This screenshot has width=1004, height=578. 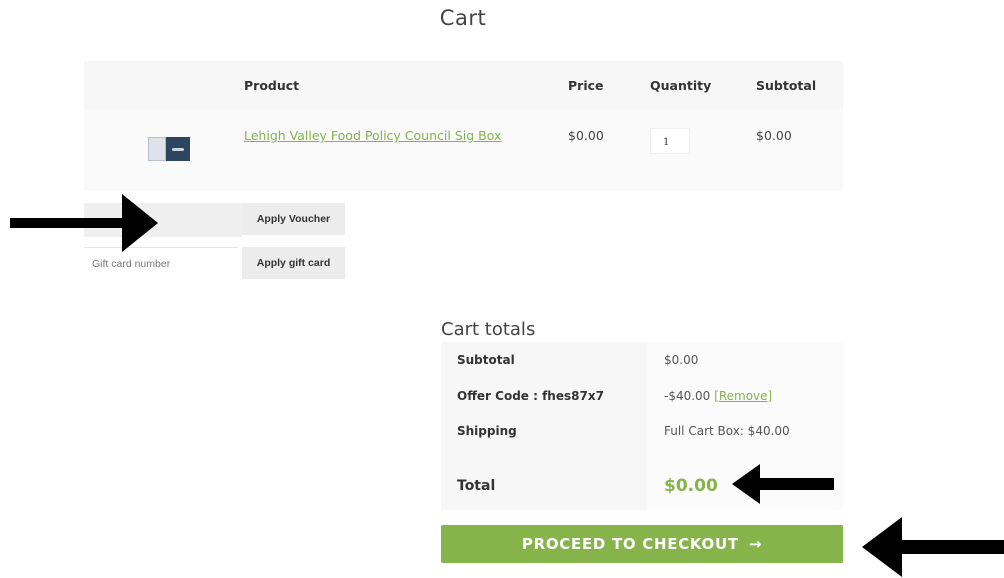 I want to click on product-thumbnail, so click(x=169, y=149).